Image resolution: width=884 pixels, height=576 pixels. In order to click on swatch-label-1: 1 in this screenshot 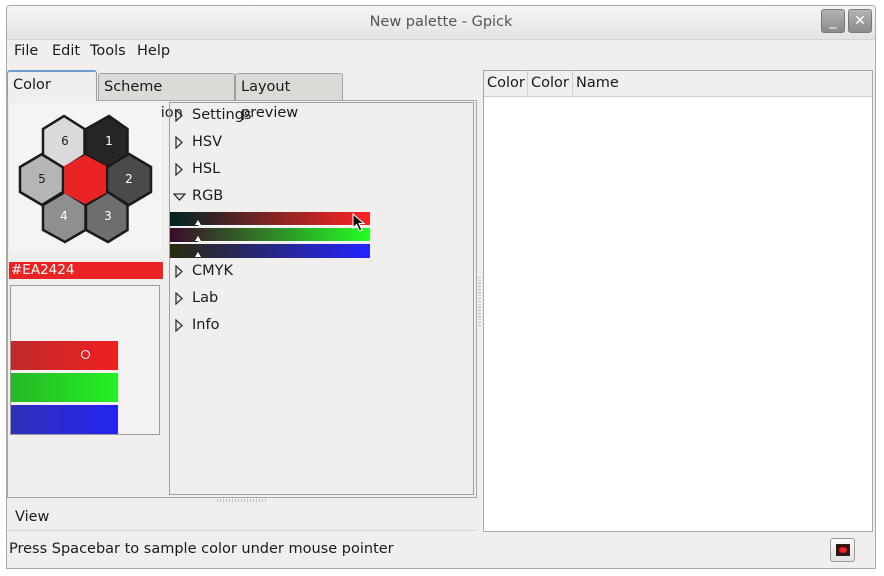, I will do `click(109, 141)`.